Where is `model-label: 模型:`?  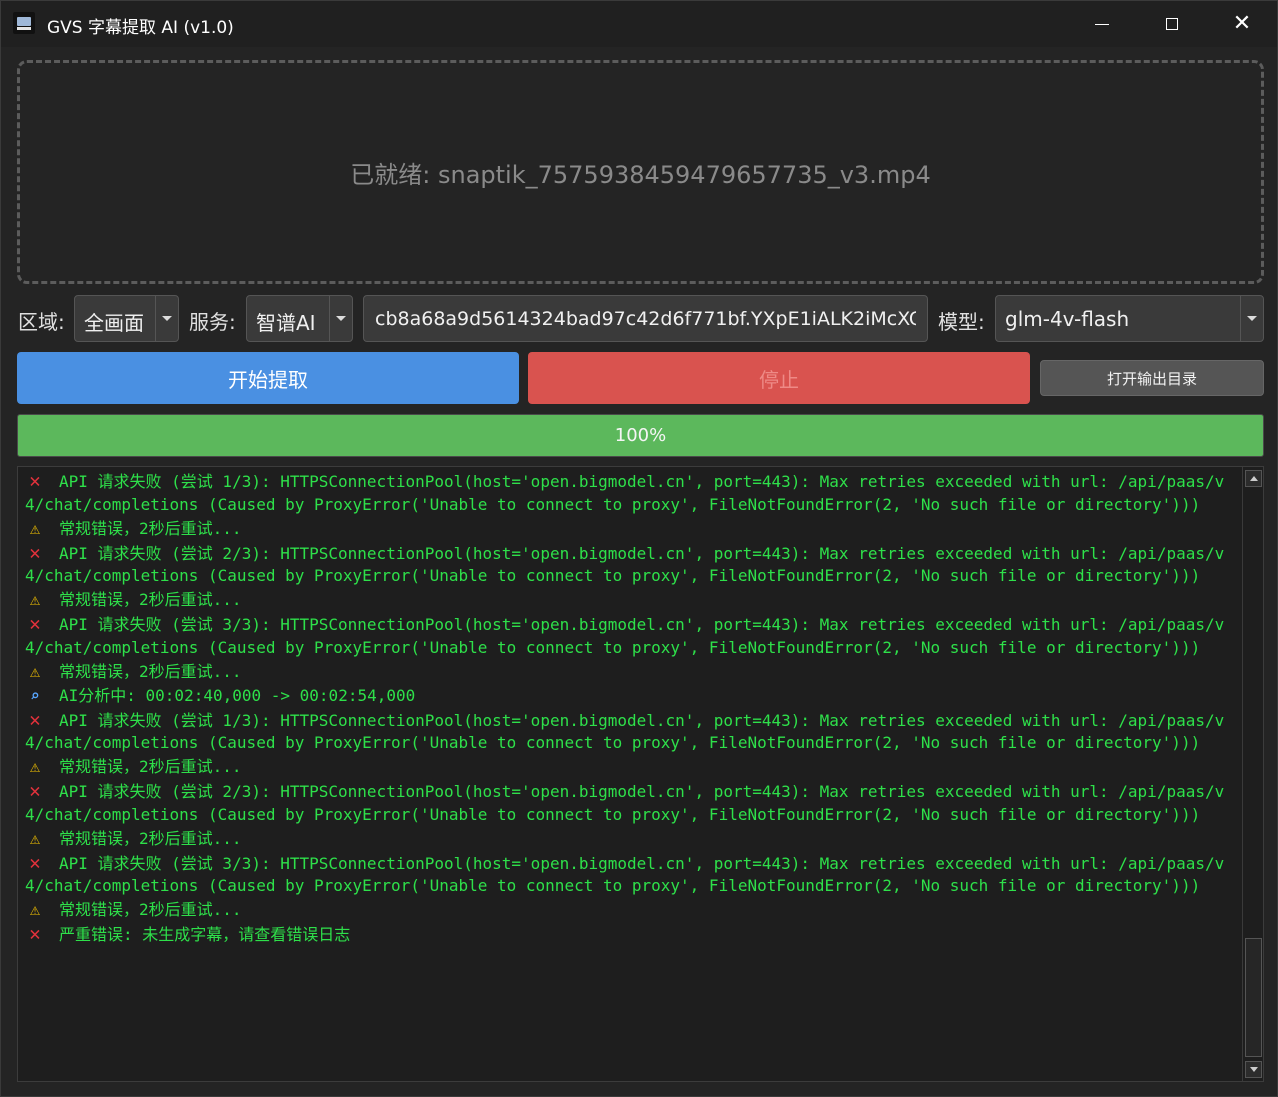
model-label: 模型: is located at coordinates (961, 322).